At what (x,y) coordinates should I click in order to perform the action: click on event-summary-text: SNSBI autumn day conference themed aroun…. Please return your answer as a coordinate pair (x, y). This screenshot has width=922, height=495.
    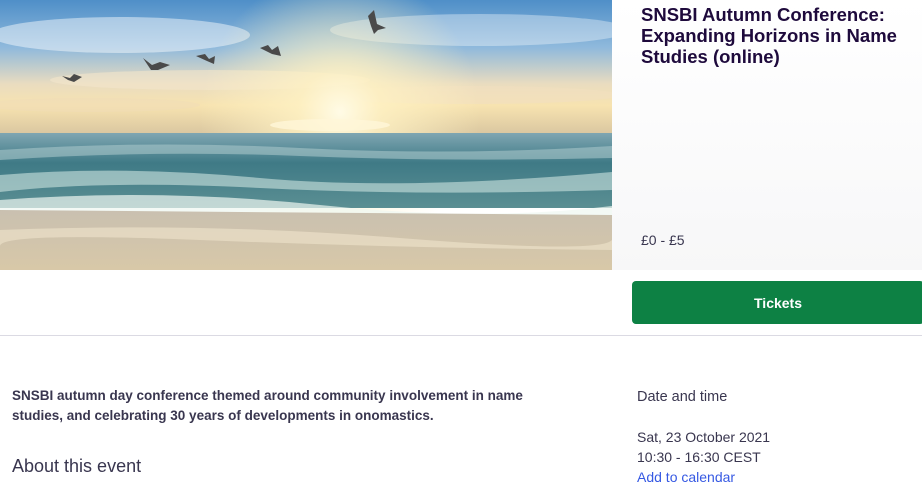
    Looking at the image, I should click on (267, 405).